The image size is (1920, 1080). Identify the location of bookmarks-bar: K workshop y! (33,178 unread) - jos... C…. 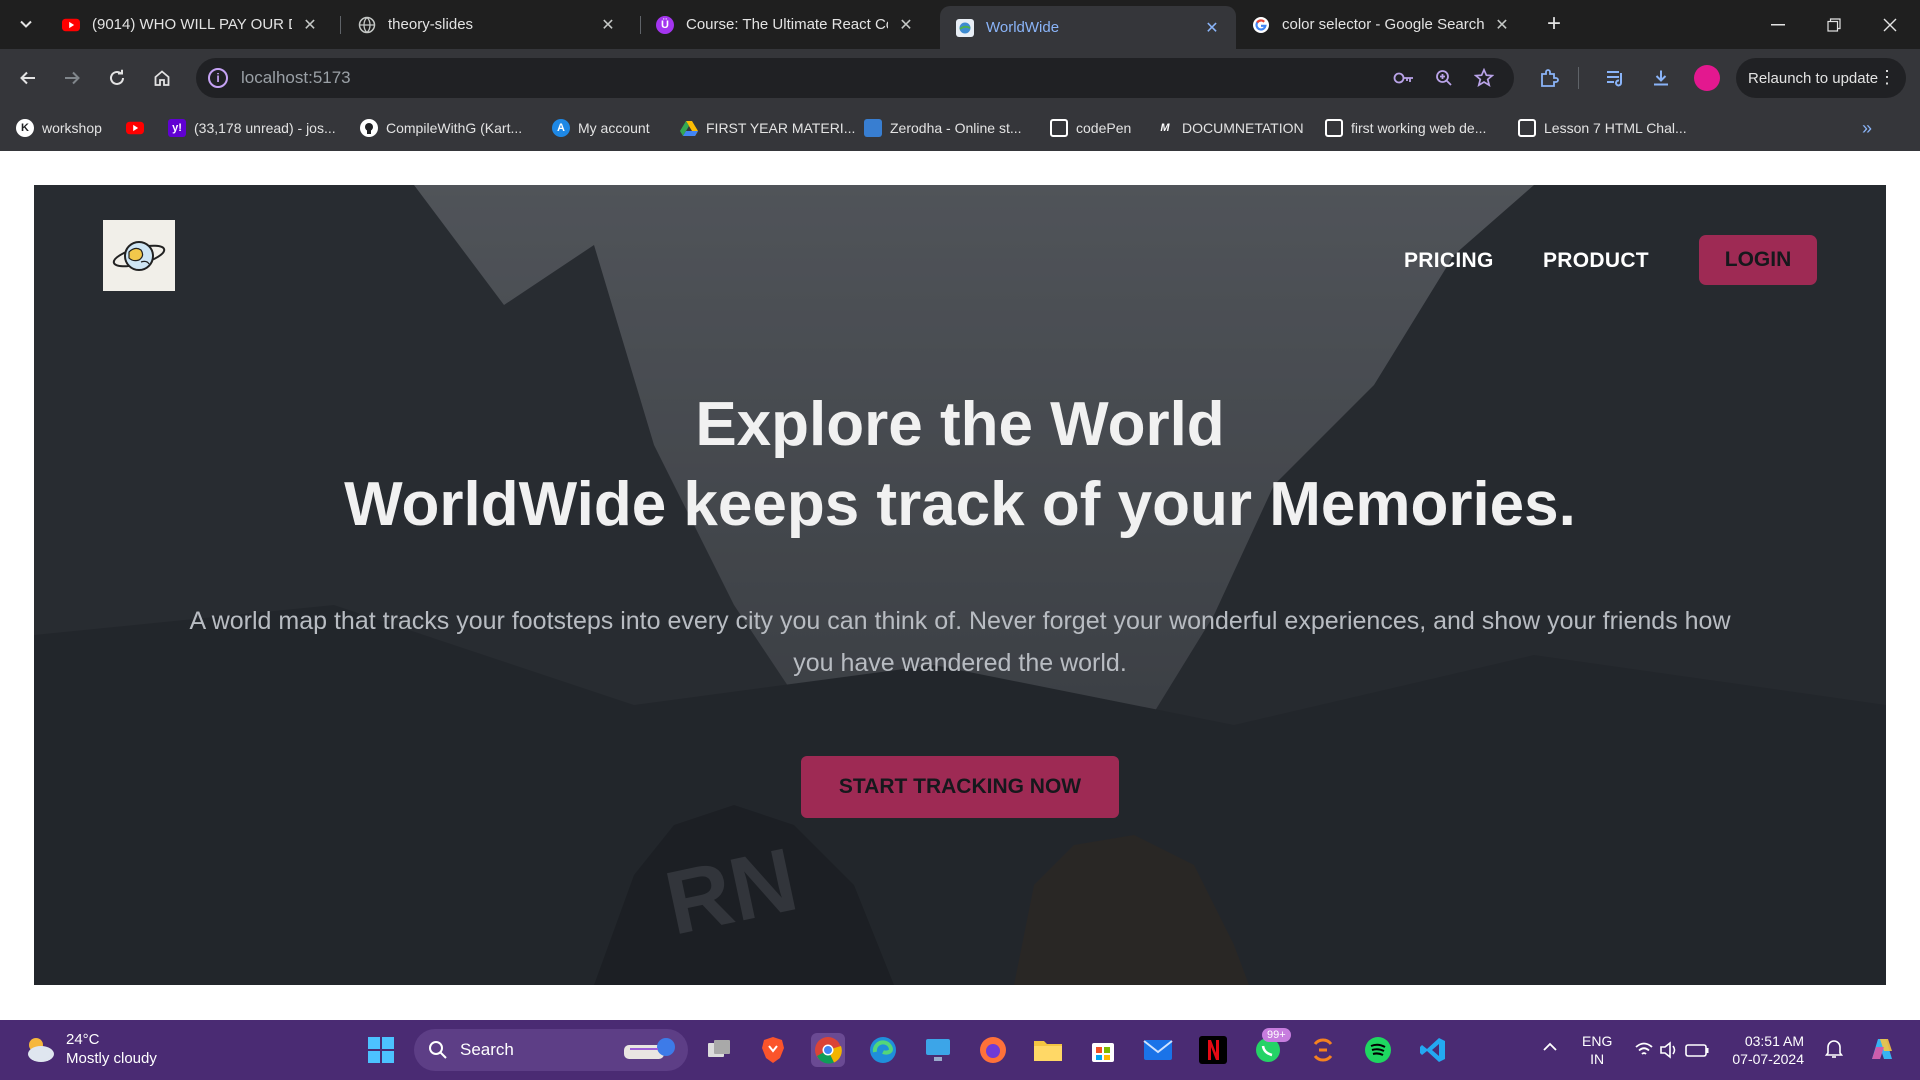
(960, 129).